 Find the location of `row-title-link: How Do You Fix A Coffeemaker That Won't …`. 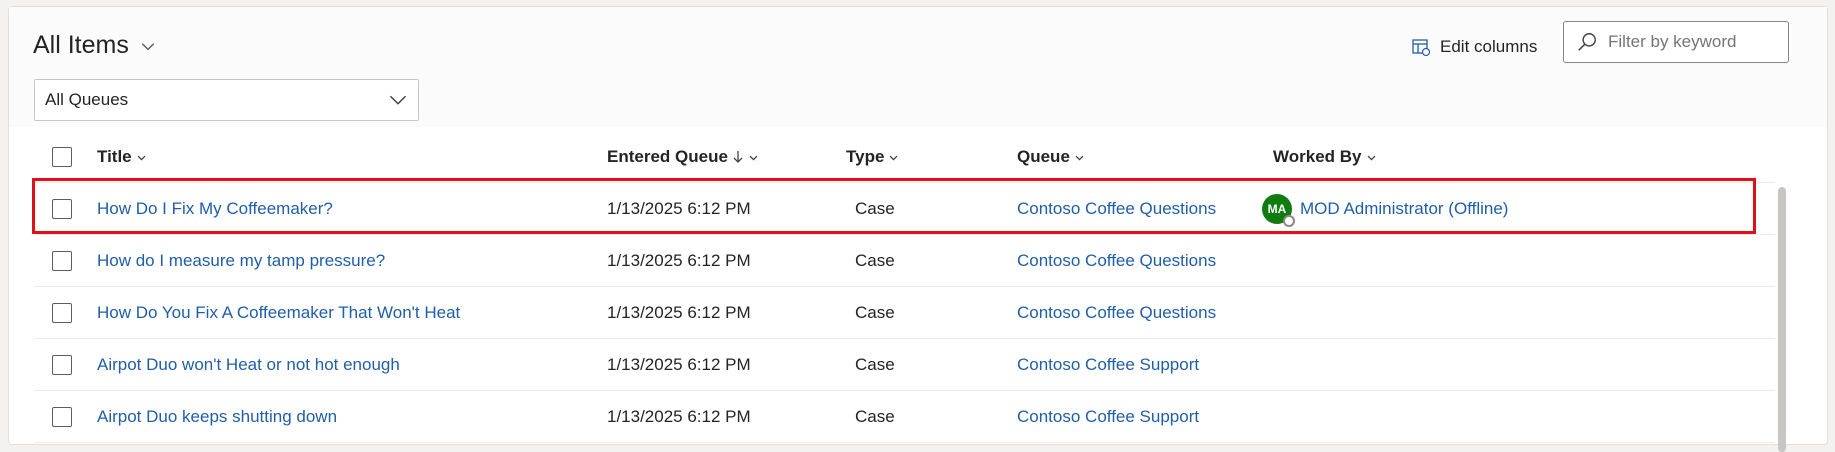

row-title-link: How Do You Fix A Coffeemaker That Won't … is located at coordinates (278, 313).